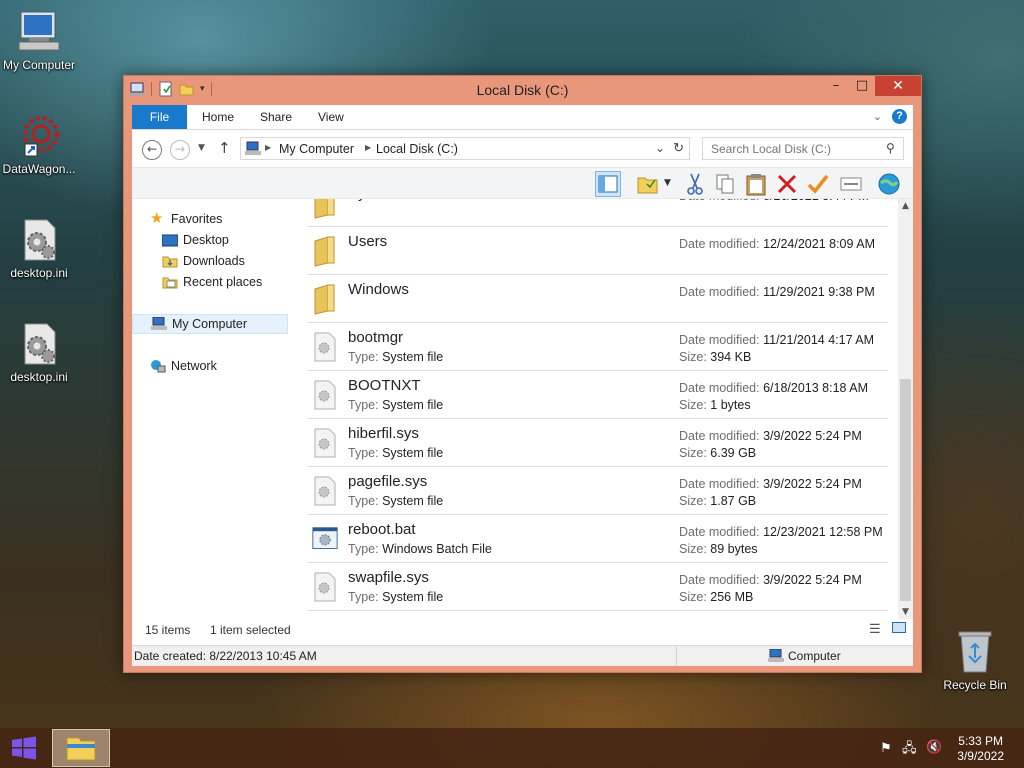  I want to click on file-row: Windows Date modified: 11/29/2021 9:38 PM, so click(598, 299).